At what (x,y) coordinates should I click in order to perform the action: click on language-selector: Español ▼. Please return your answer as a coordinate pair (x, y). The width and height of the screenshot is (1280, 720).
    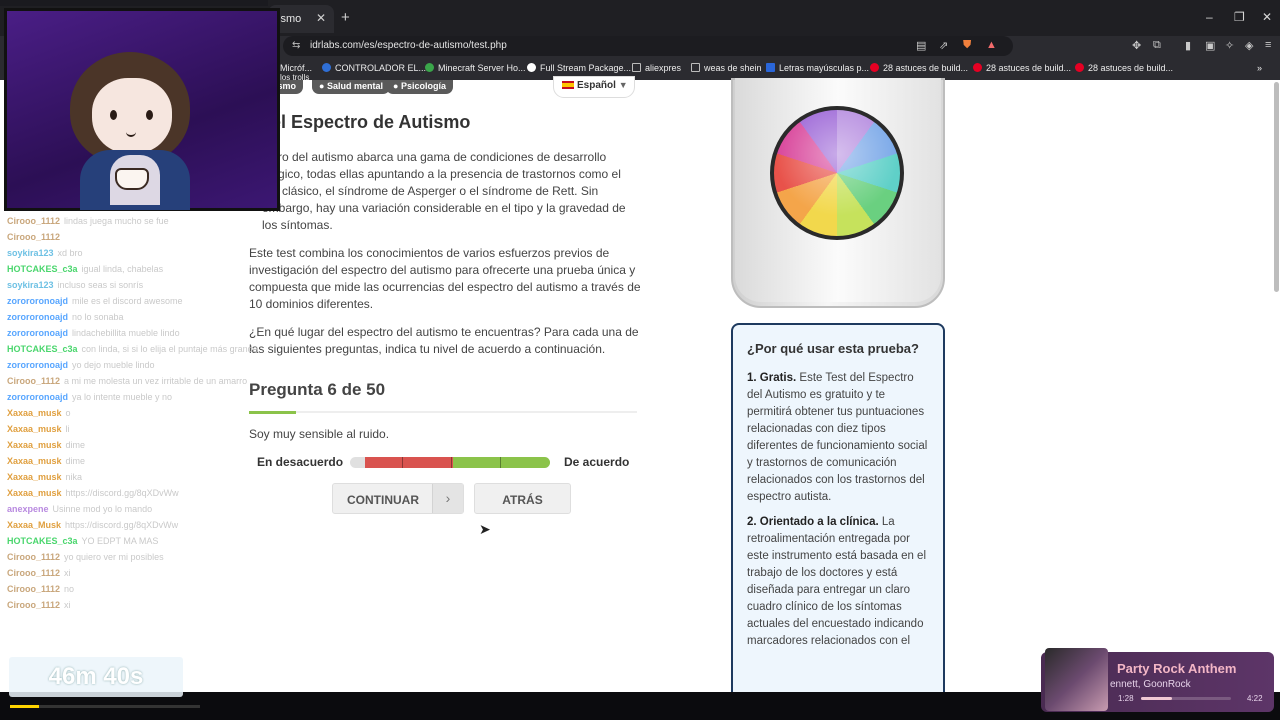
    Looking at the image, I should click on (594, 87).